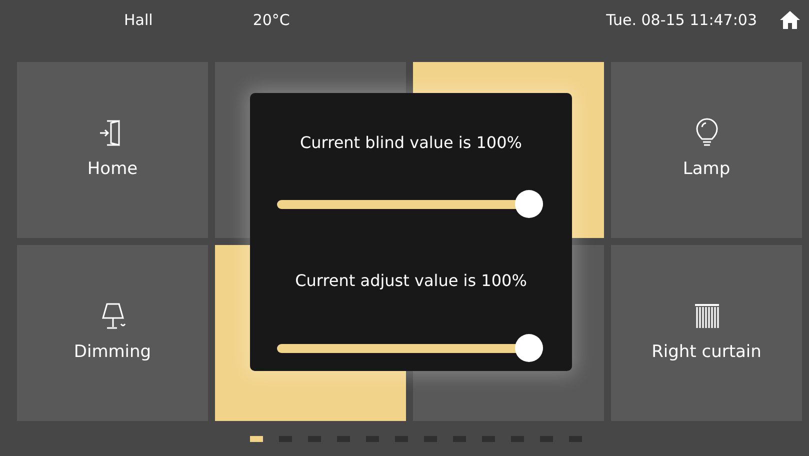 The width and height of the screenshot is (809, 456). I want to click on device-tile: Dimming, so click(112, 333).